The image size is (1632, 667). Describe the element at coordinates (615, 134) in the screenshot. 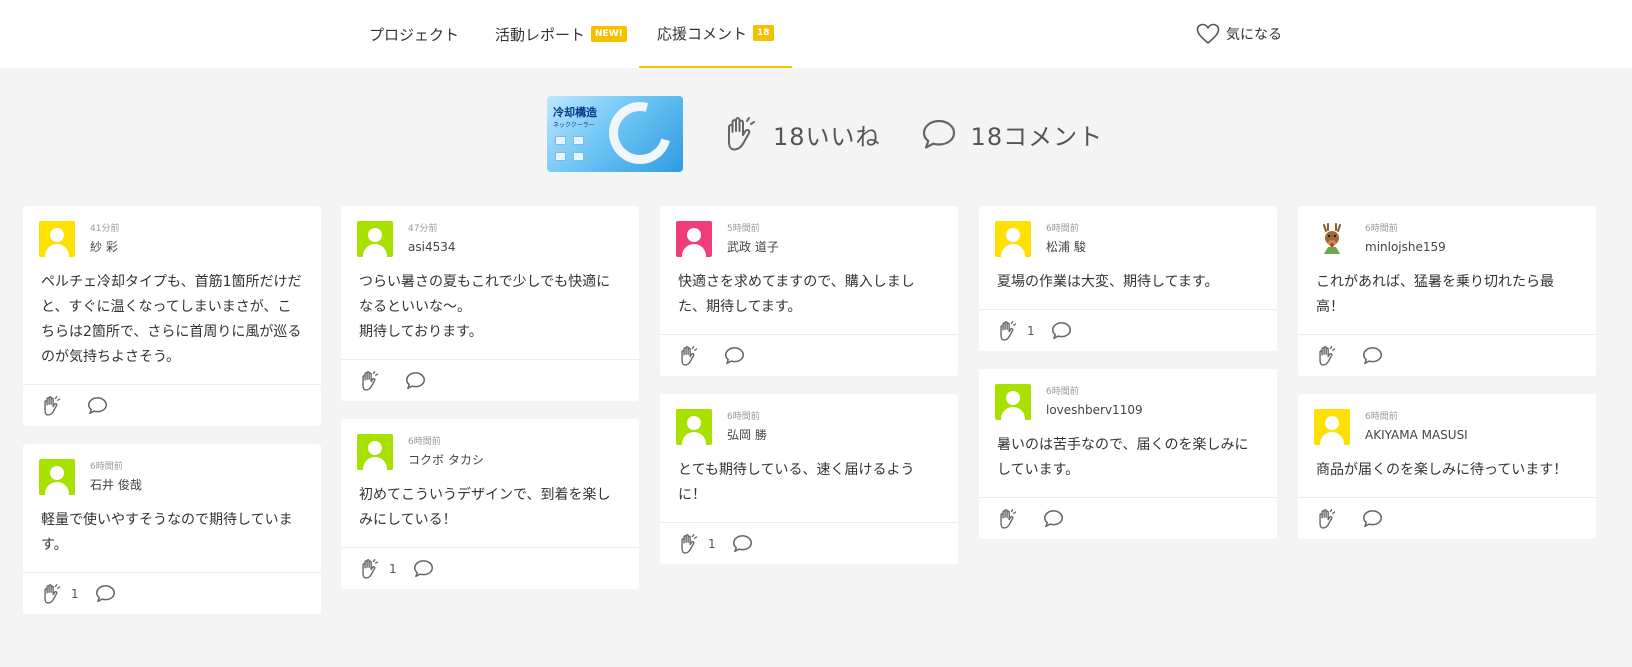

I see `product-thumbnail: 冷却構造 ネッククーラー` at that location.